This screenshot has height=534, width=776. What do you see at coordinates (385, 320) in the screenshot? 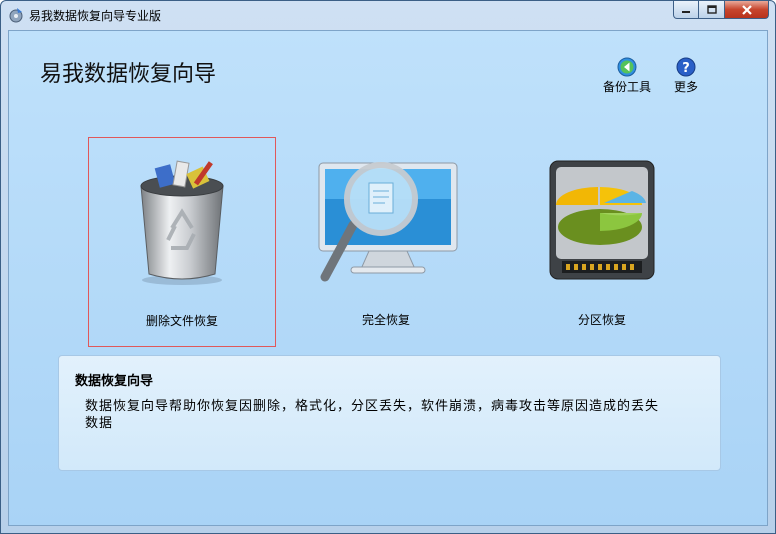
I see `option-label: 完全恢复` at bounding box center [385, 320].